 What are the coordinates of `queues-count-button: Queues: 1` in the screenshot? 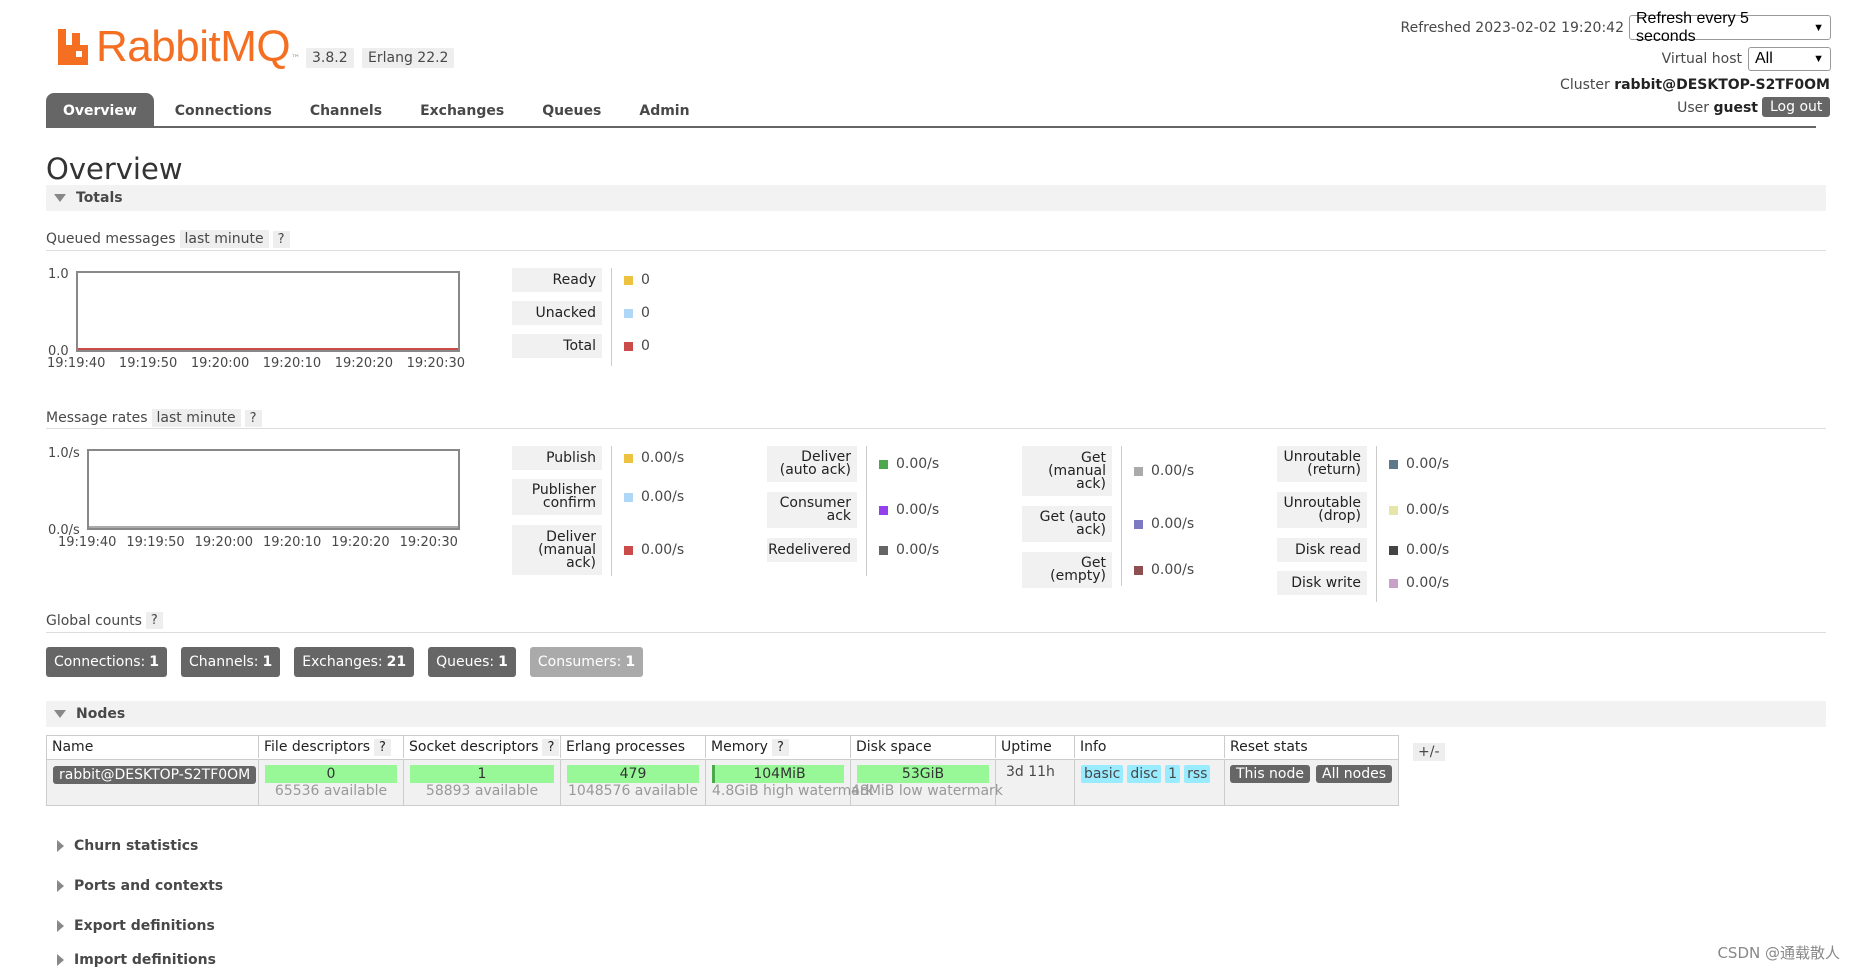 It's located at (472, 662).